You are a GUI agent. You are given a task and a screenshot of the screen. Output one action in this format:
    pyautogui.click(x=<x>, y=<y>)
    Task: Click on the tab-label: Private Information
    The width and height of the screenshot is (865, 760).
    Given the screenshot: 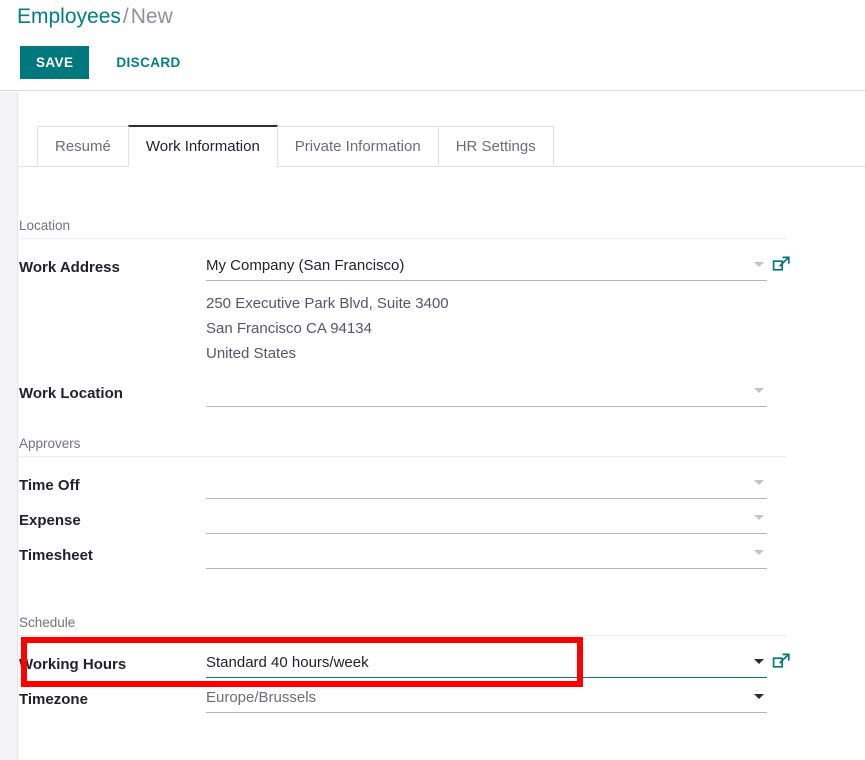 What is the action you would take?
    pyautogui.click(x=357, y=146)
    